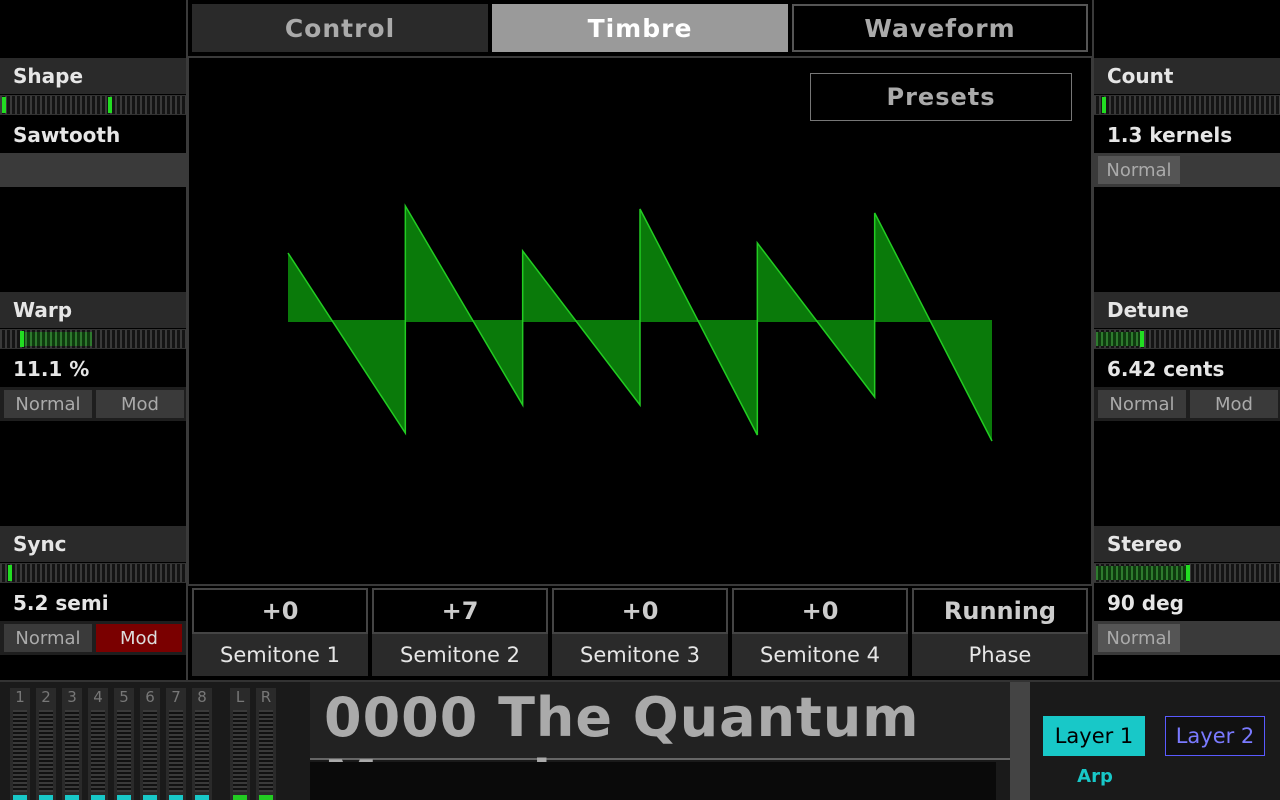 The width and height of the screenshot is (1280, 800). I want to click on detune-slider, so click(1187, 339).